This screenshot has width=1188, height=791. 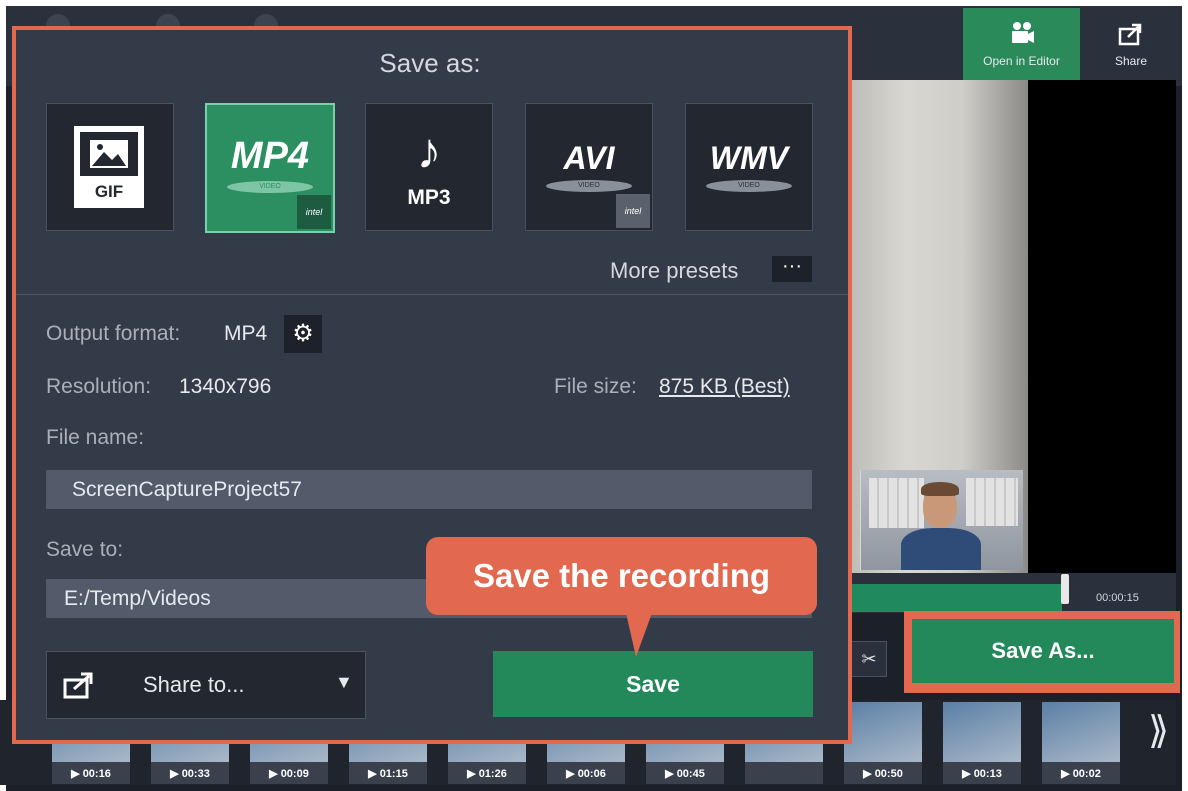 I want to click on image-icon: GIF, so click(x=109, y=167).